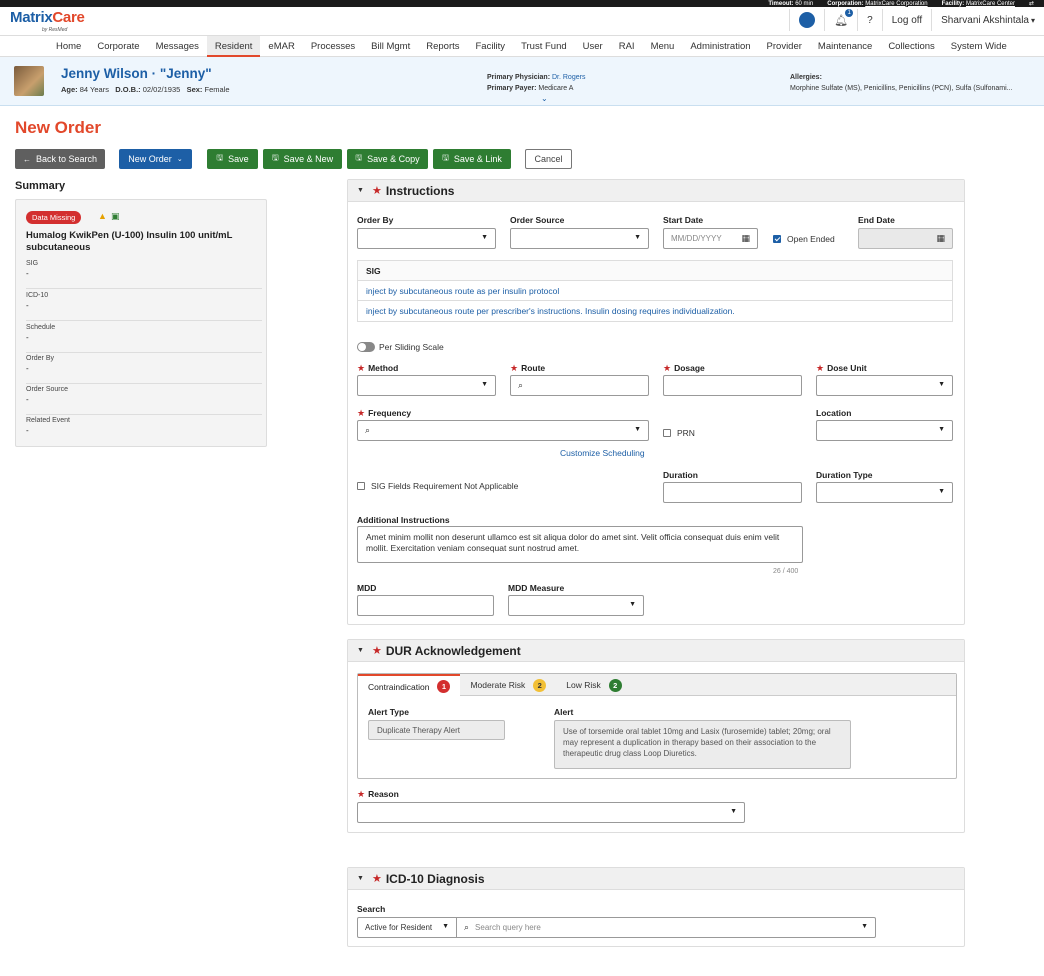 This screenshot has width=1044, height=976. What do you see at coordinates (409, 685) in the screenshot?
I see `tab-contraindication: Contraindication 1` at bounding box center [409, 685].